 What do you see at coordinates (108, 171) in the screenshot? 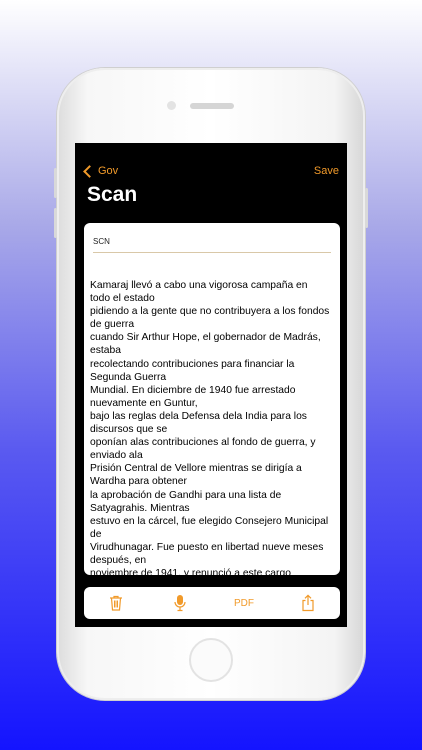
I see `back-button-label: Gov` at bounding box center [108, 171].